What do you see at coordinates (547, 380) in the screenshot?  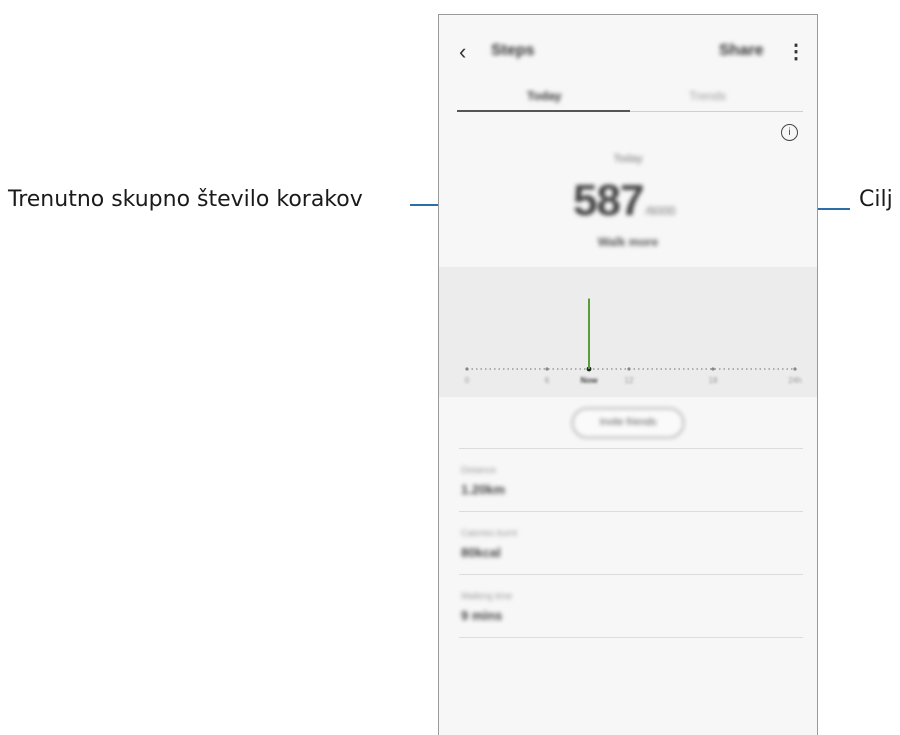 I see `chart-tick-label: 6` at bounding box center [547, 380].